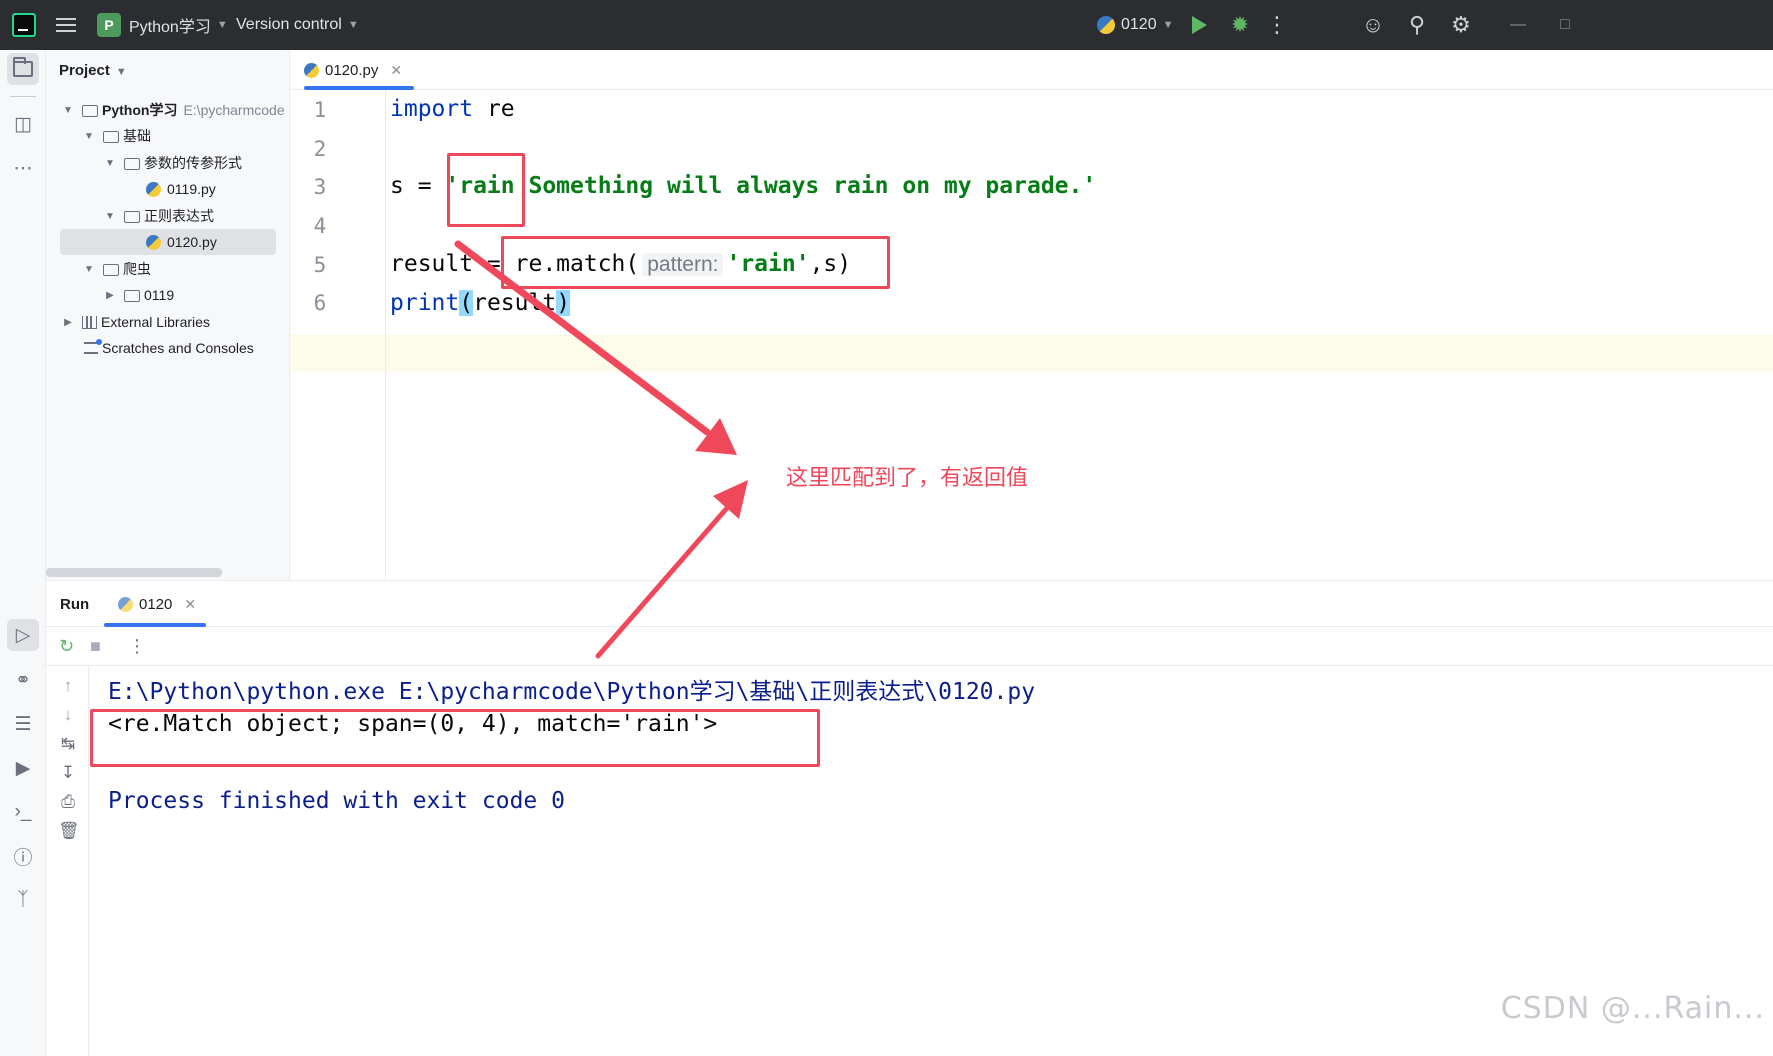 The image size is (1773, 1056). I want to click on line-number: 6, so click(320, 303).